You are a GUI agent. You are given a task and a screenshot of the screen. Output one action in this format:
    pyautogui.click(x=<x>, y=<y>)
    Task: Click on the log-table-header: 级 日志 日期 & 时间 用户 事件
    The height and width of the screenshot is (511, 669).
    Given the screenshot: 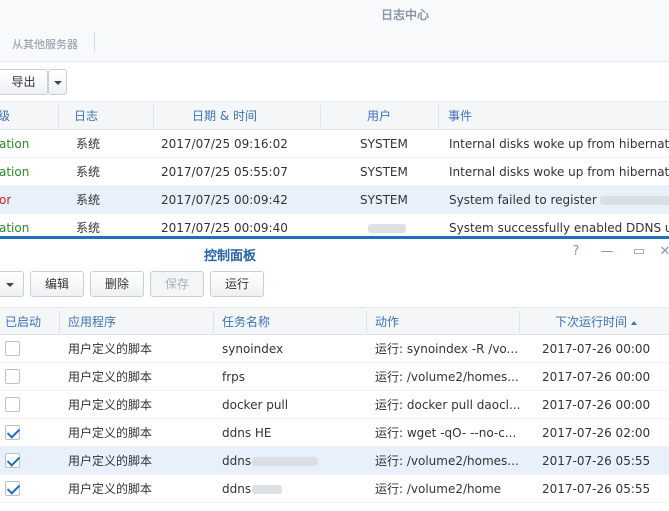 What is the action you would take?
    pyautogui.click(x=334, y=116)
    